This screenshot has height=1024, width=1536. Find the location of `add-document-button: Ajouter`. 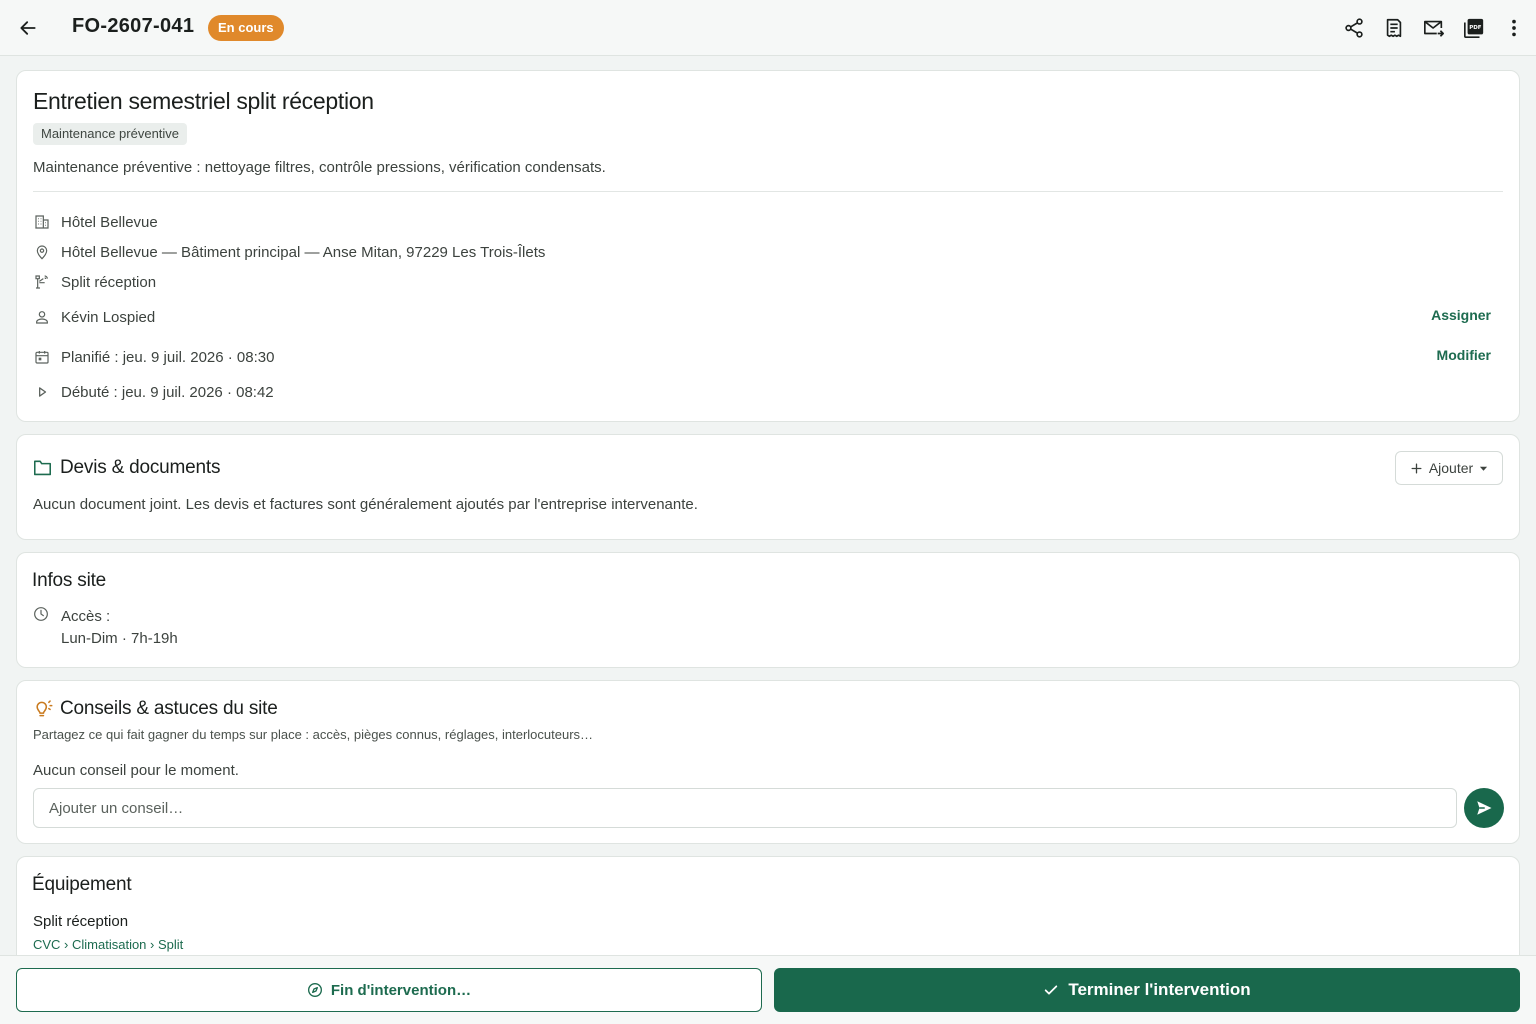

add-document-button: Ajouter is located at coordinates (1449, 468).